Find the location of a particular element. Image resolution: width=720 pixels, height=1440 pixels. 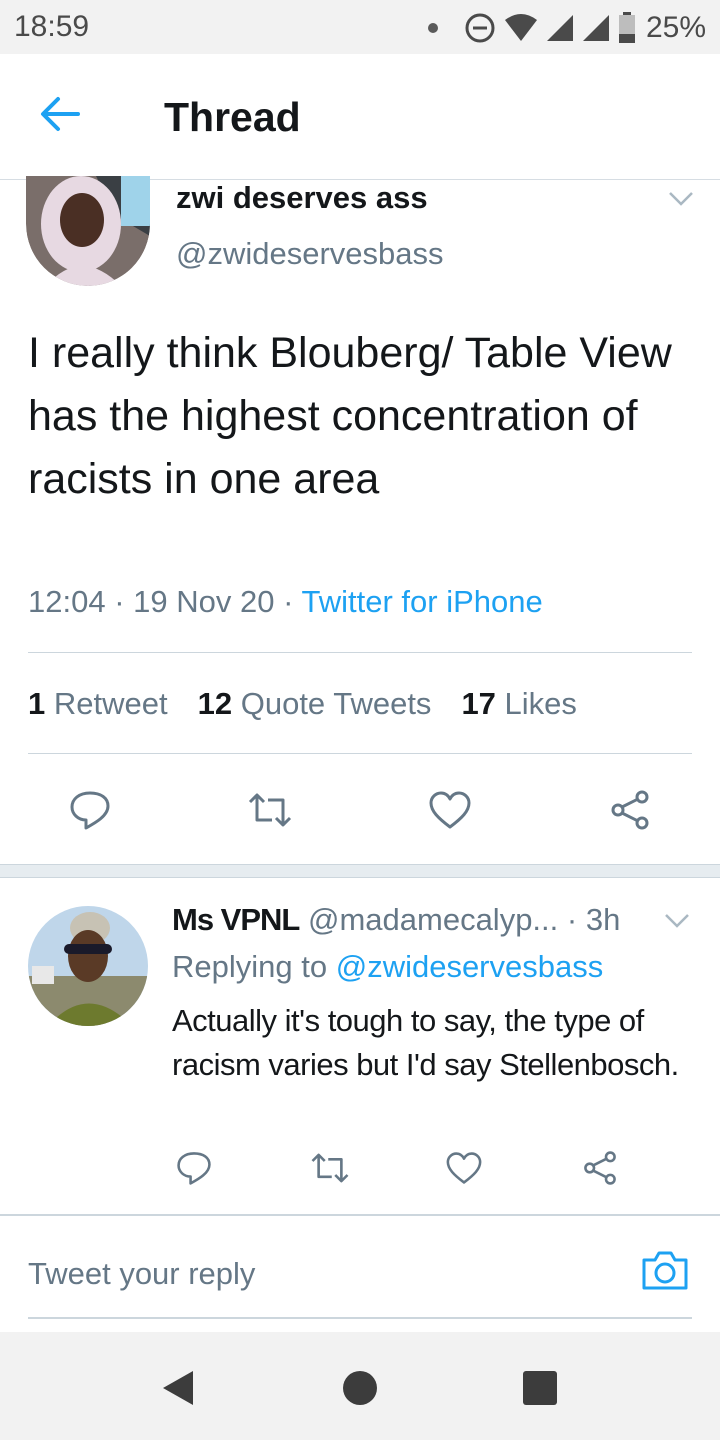

retweets-stat: 1 Retweet is located at coordinates (98, 704).